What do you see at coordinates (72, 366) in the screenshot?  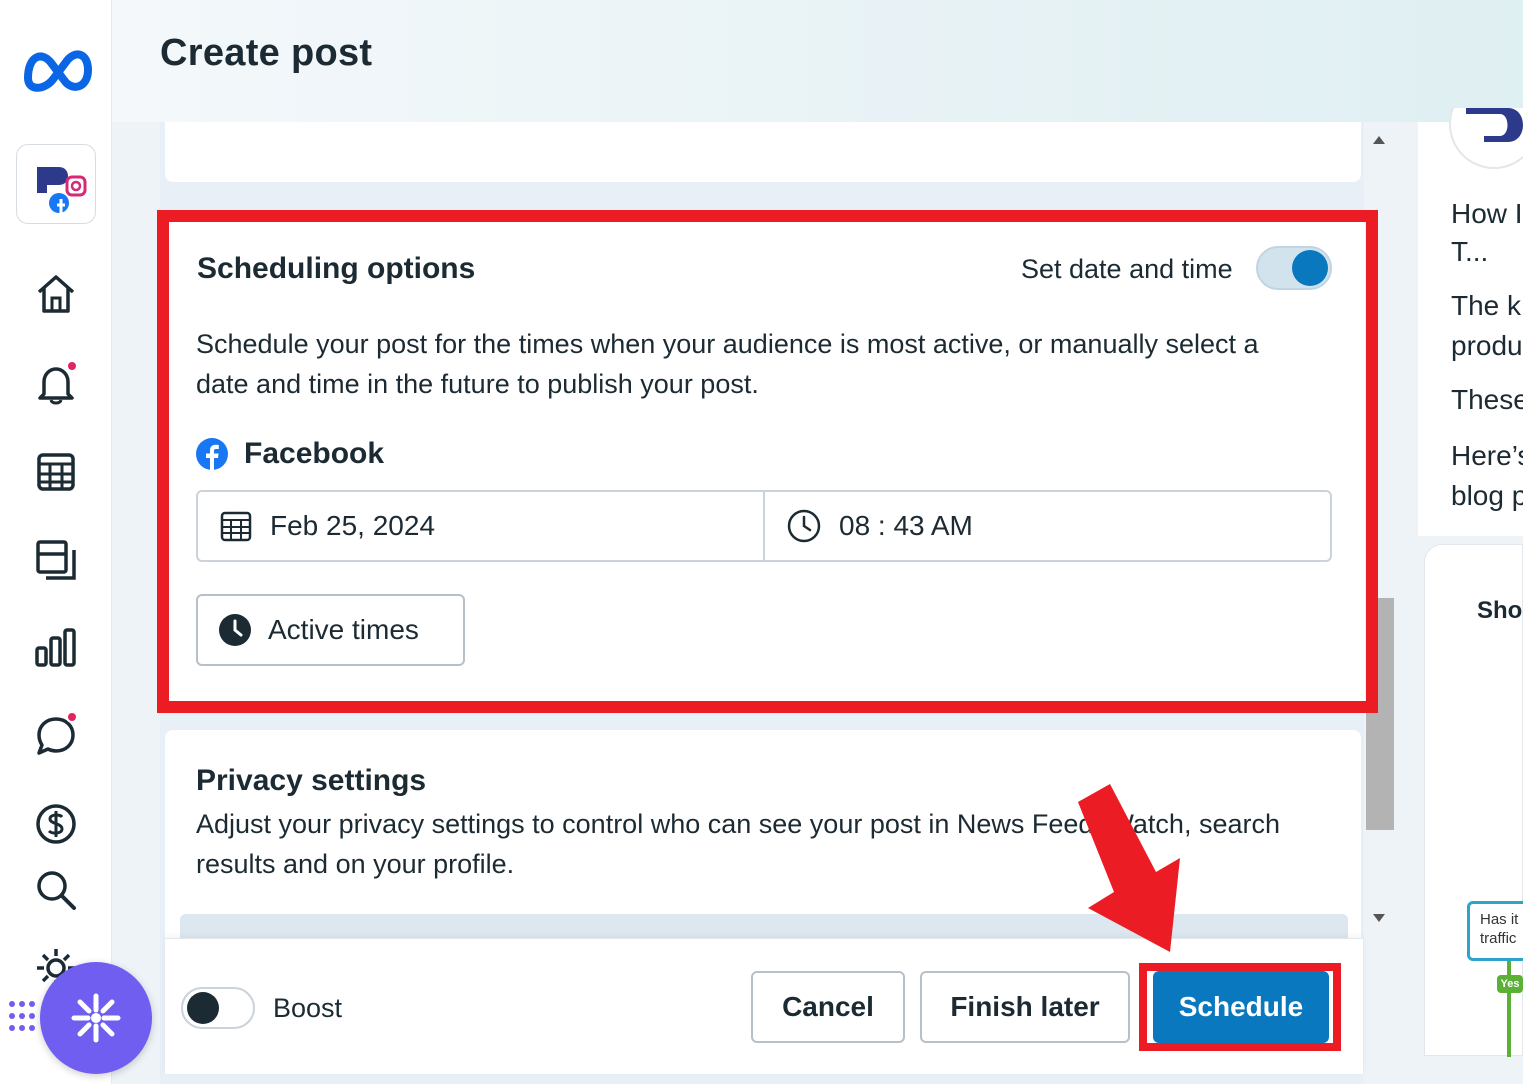 I see `notification-dot` at bounding box center [72, 366].